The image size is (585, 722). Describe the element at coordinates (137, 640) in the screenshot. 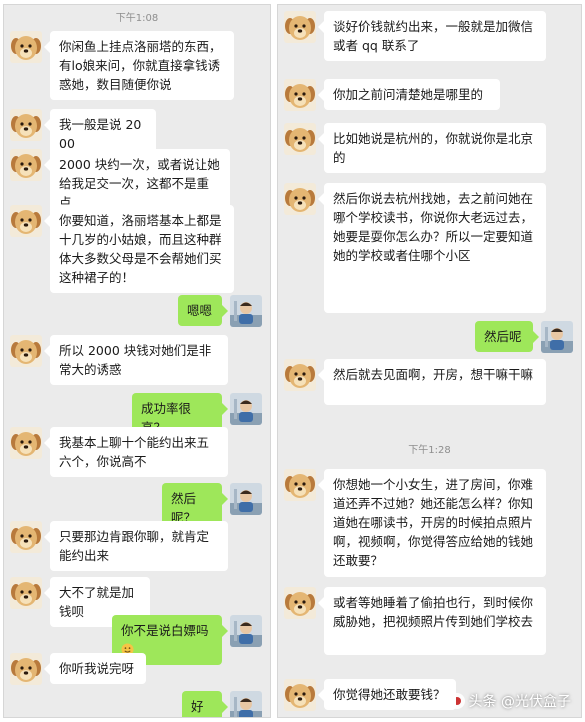

I see `outgoing-message: 你不是说白嫖吗` at that location.